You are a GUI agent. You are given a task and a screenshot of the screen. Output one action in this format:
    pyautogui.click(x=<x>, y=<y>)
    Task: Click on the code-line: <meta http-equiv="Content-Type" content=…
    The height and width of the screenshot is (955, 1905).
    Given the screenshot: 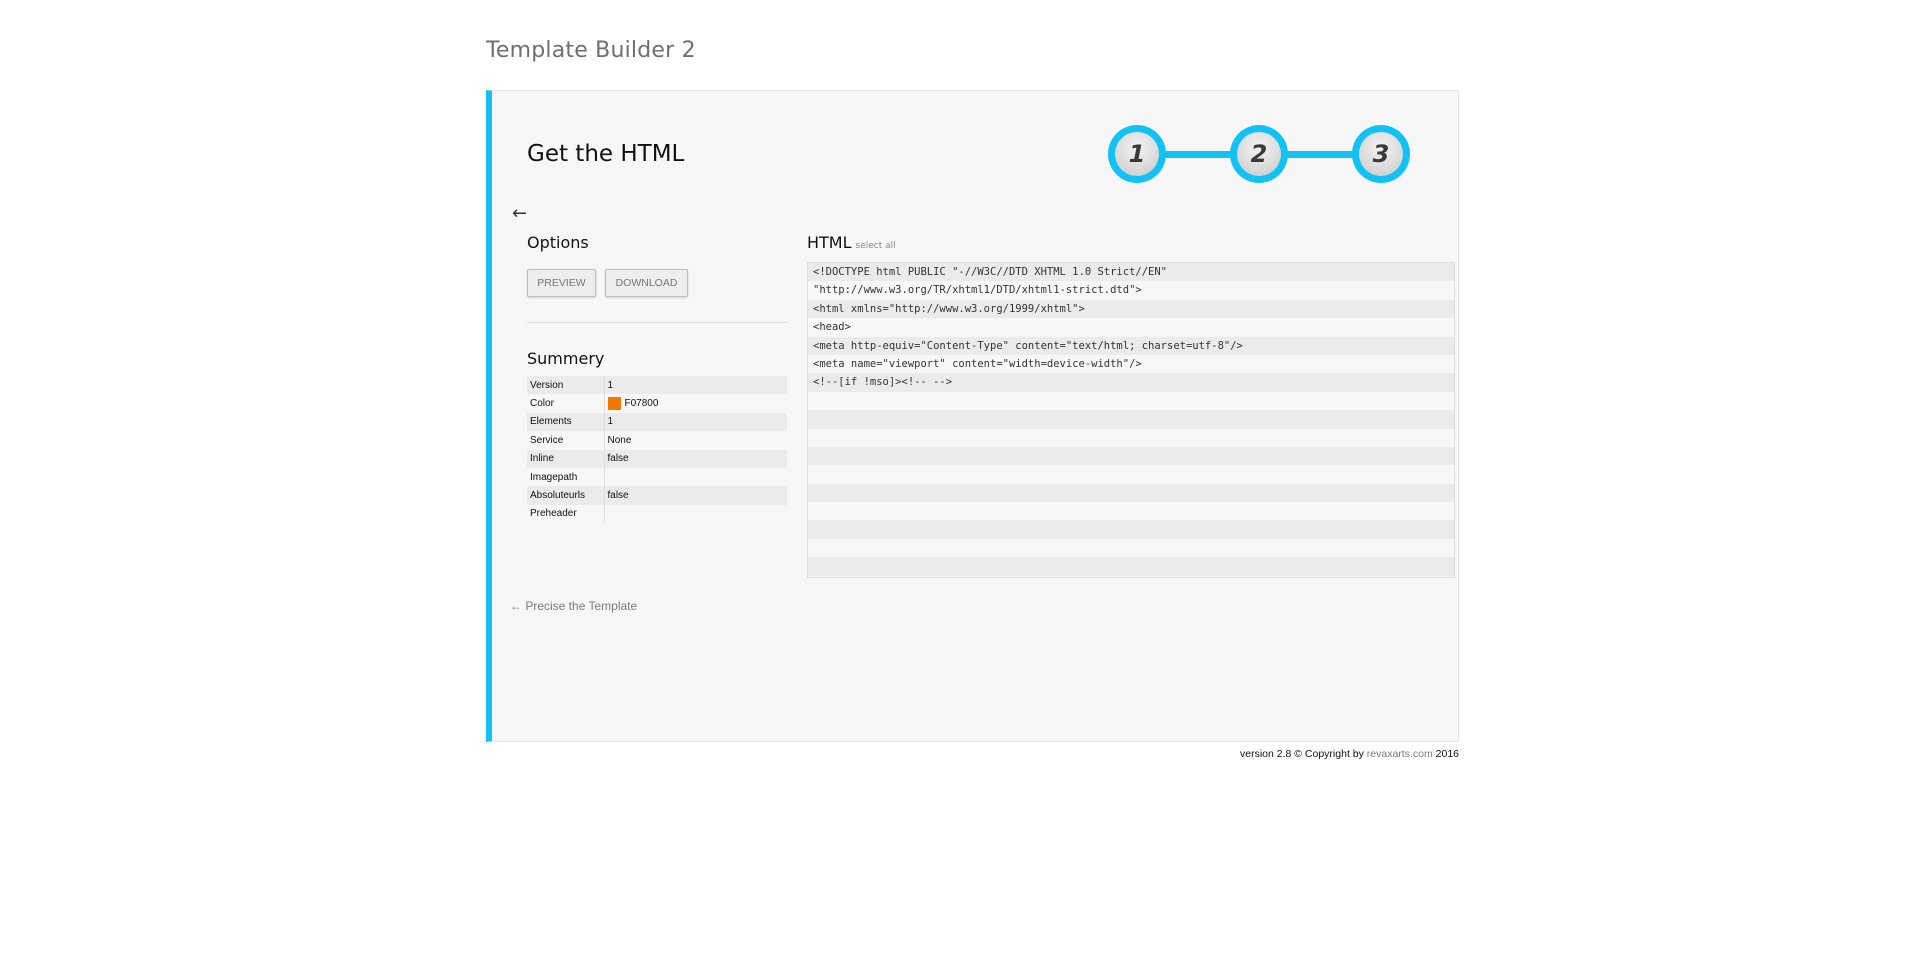 What is the action you would take?
    pyautogui.click(x=1131, y=345)
    